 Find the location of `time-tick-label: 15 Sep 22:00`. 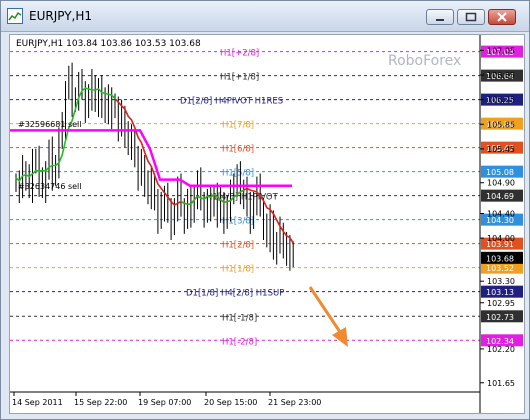

time-tick-label: 15 Sep 22:00 is located at coordinates (100, 402).